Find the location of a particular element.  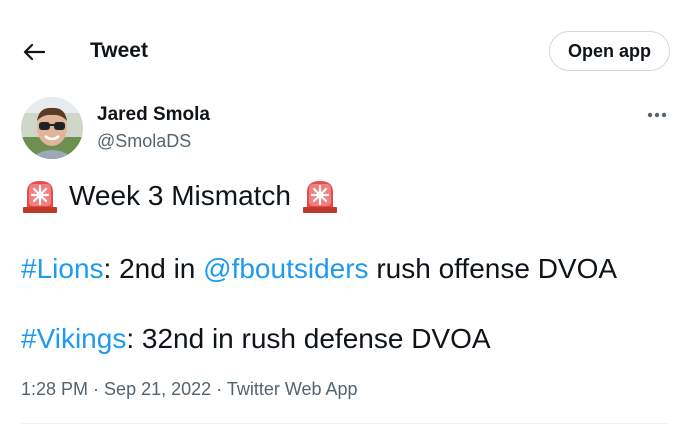

back-button is located at coordinates (34, 52).